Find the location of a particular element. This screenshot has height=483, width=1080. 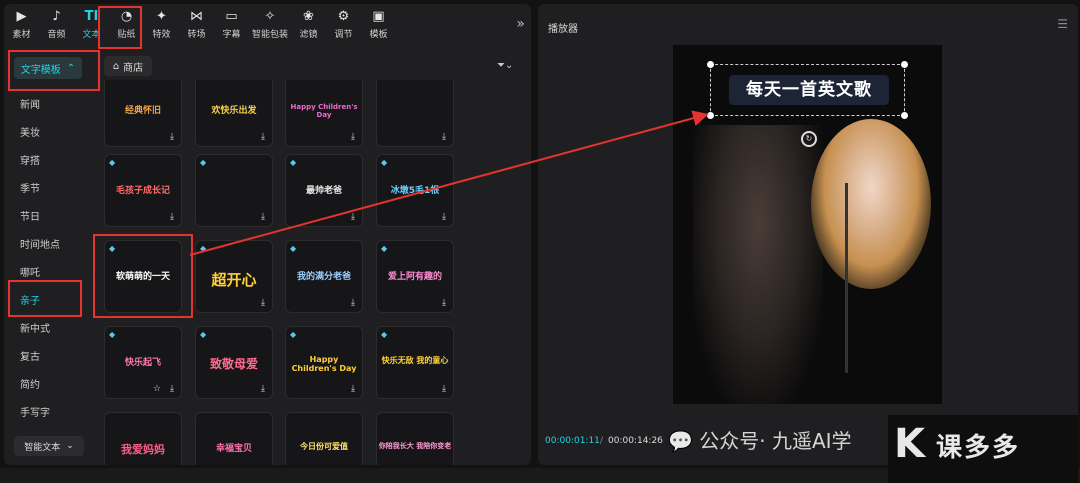

card-label: 经典怀旧 is located at coordinates (142, 111).